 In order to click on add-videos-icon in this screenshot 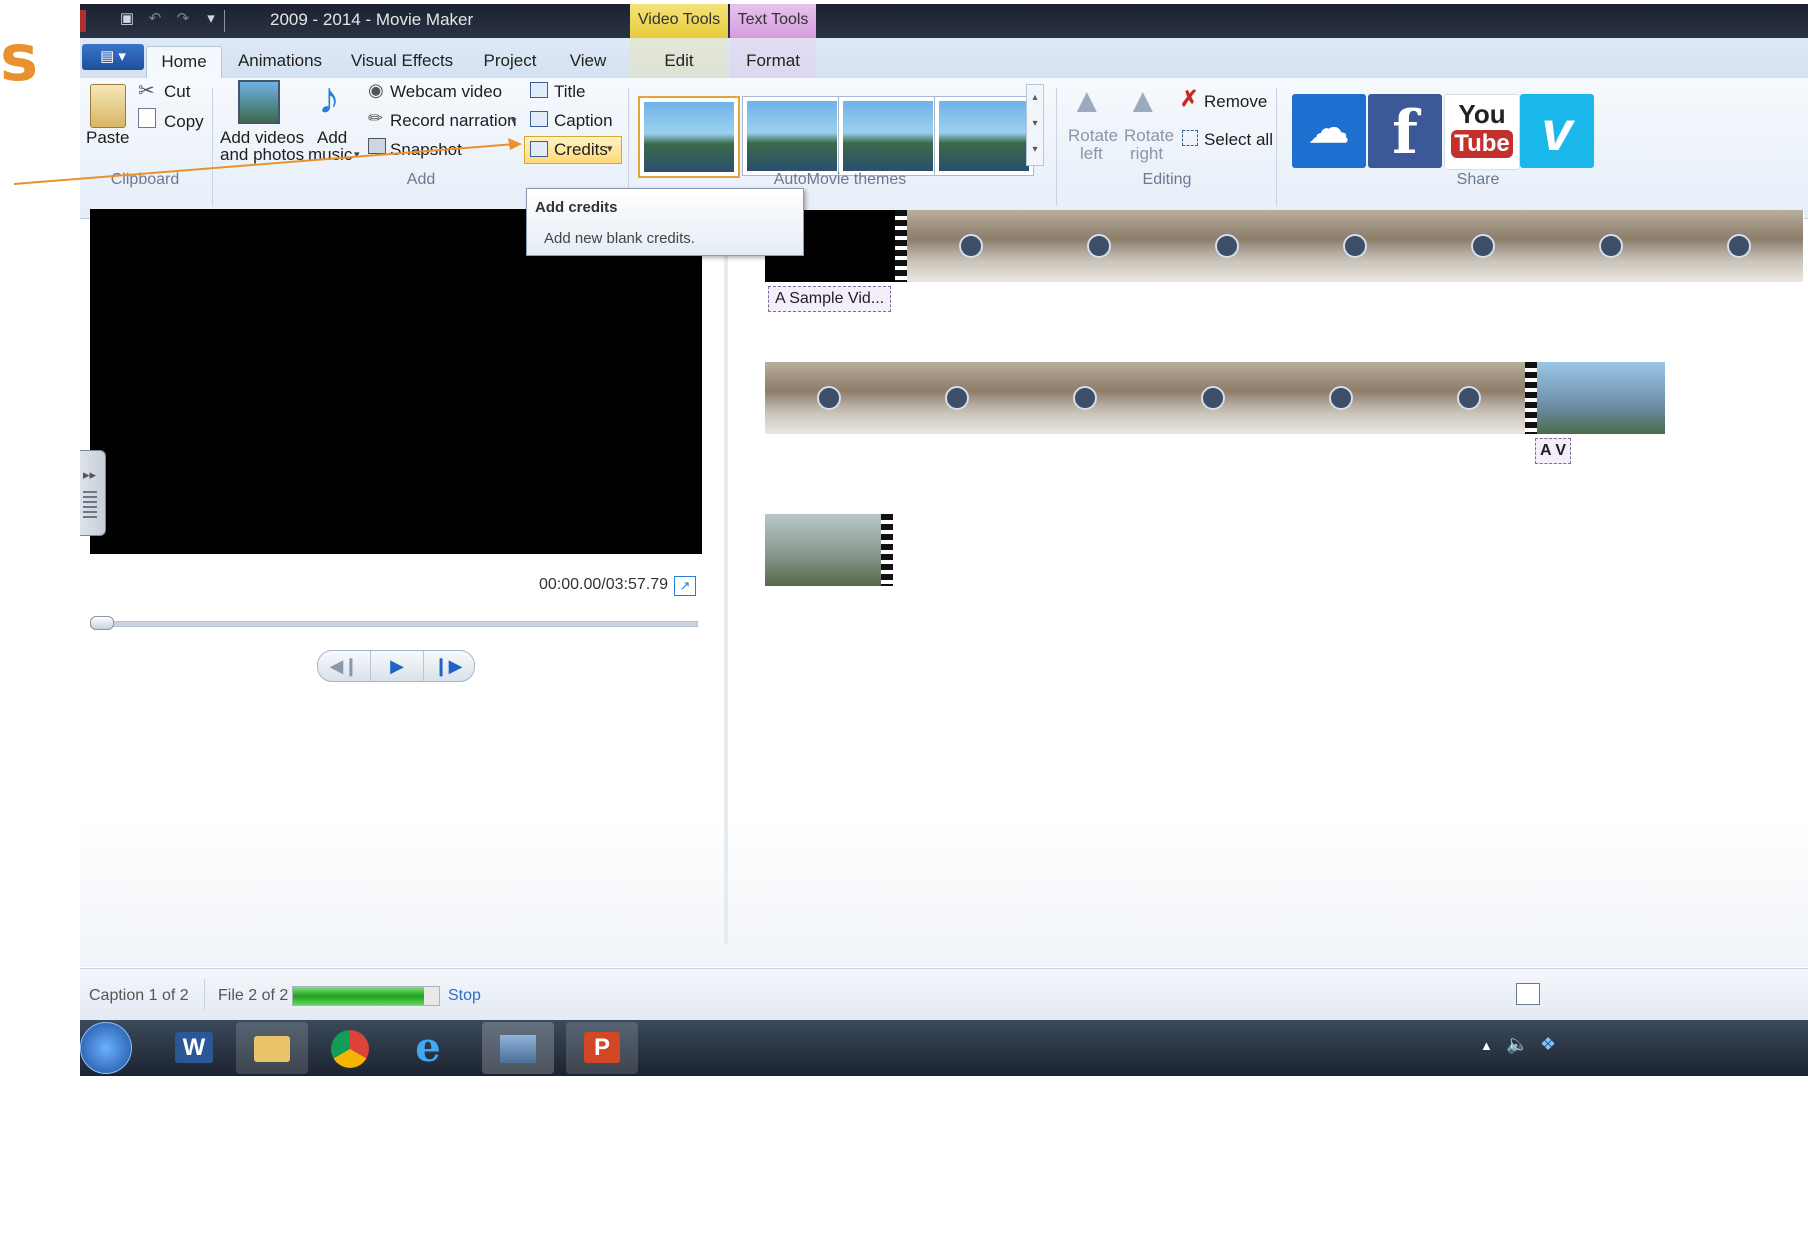, I will do `click(259, 102)`.